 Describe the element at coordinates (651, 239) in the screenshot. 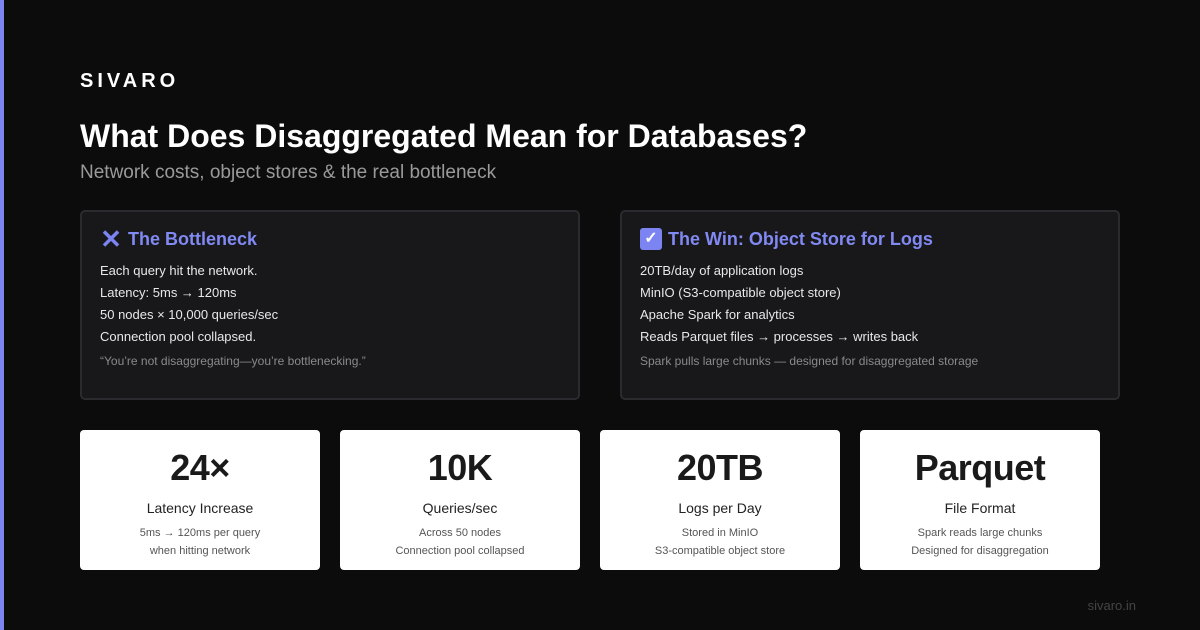

I see `check-box-icon: ✓` at that location.